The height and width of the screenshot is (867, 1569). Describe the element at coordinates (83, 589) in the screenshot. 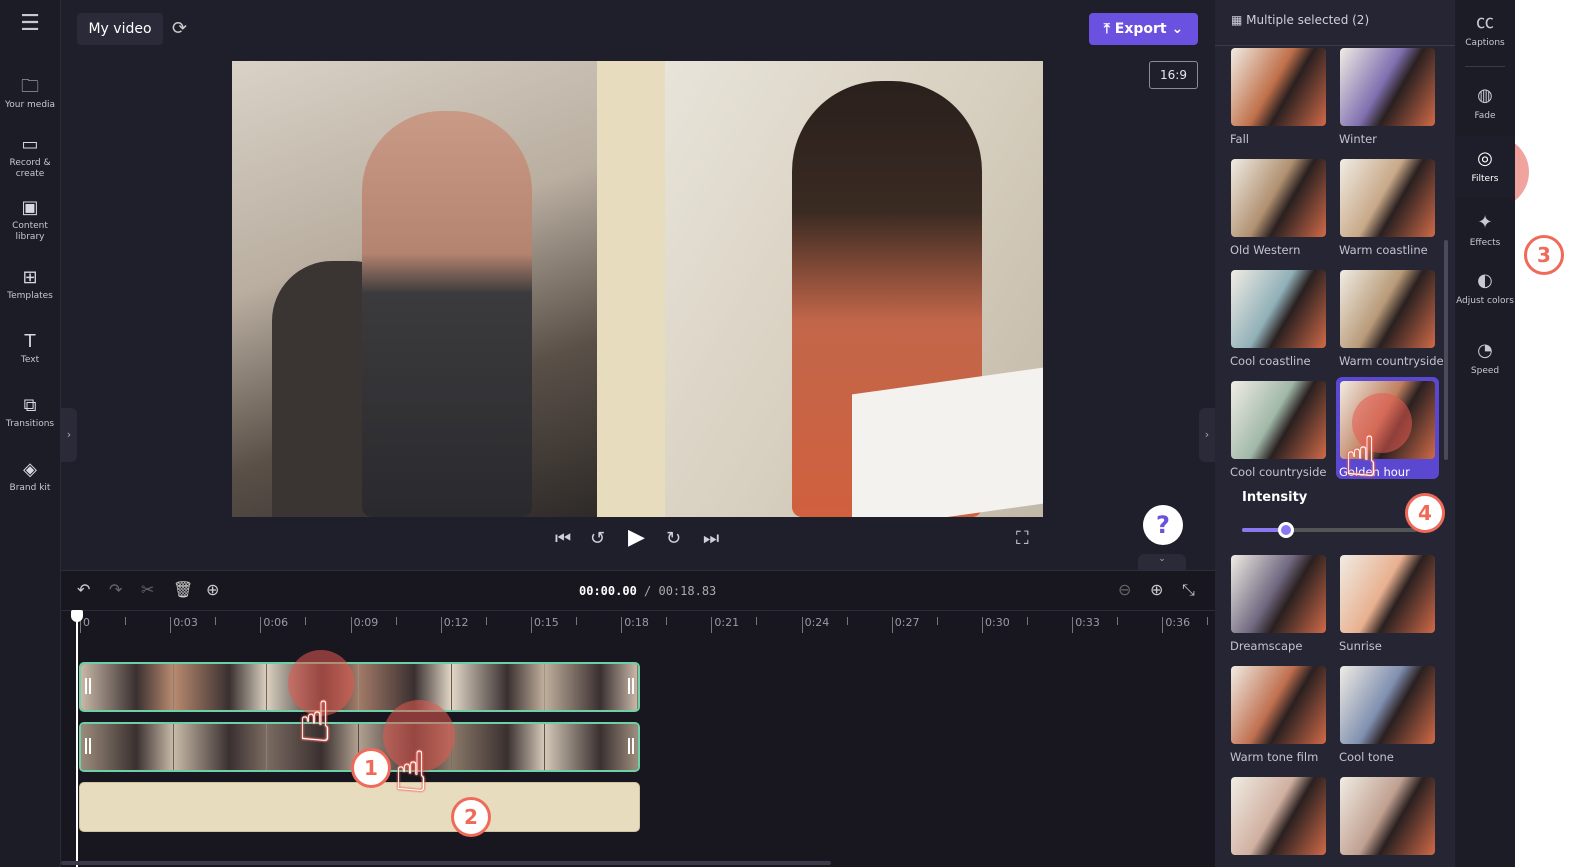

I see `undo-icon: ↶` at that location.